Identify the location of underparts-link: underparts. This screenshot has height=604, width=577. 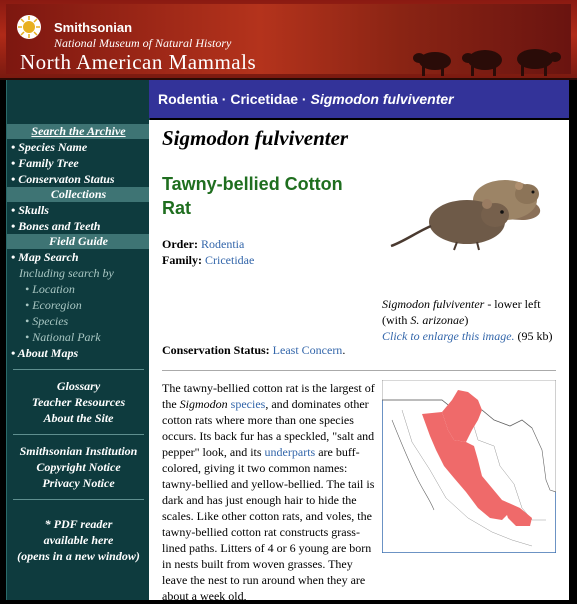
(290, 452).